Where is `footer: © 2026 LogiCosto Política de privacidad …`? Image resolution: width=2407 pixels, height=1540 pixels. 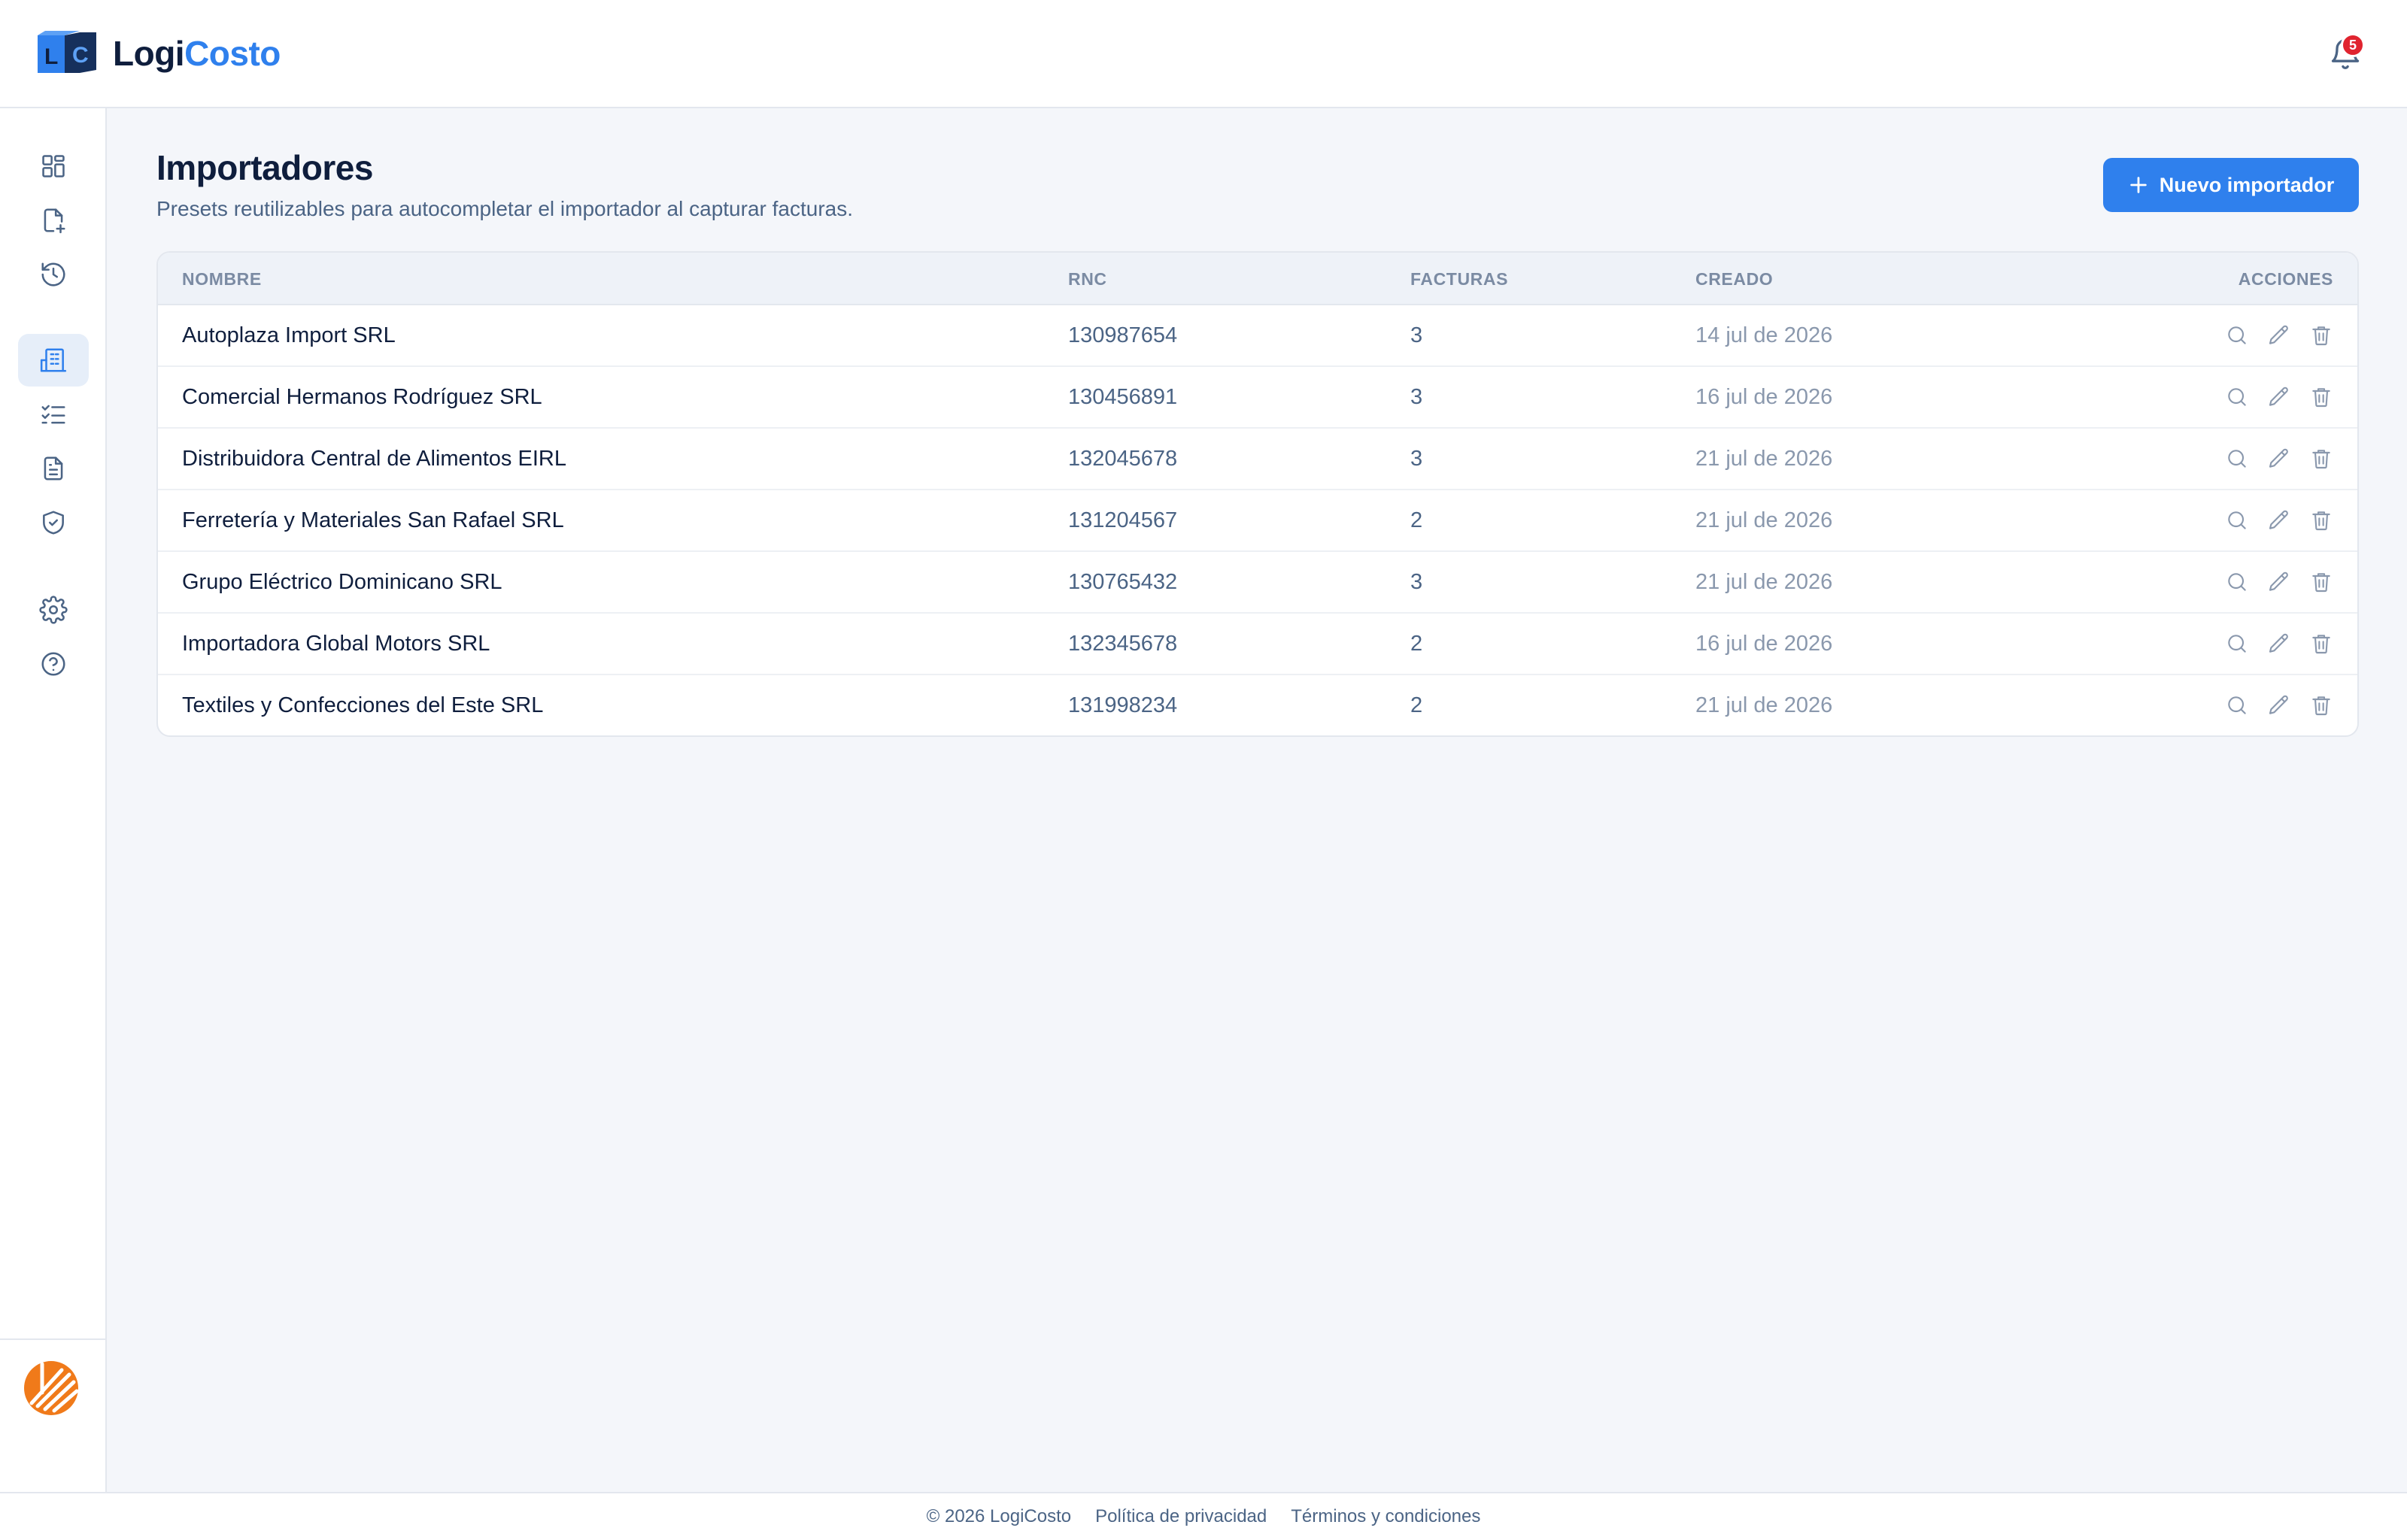
footer: © 2026 LogiCosto Política de privacidad … is located at coordinates (1203, 1516).